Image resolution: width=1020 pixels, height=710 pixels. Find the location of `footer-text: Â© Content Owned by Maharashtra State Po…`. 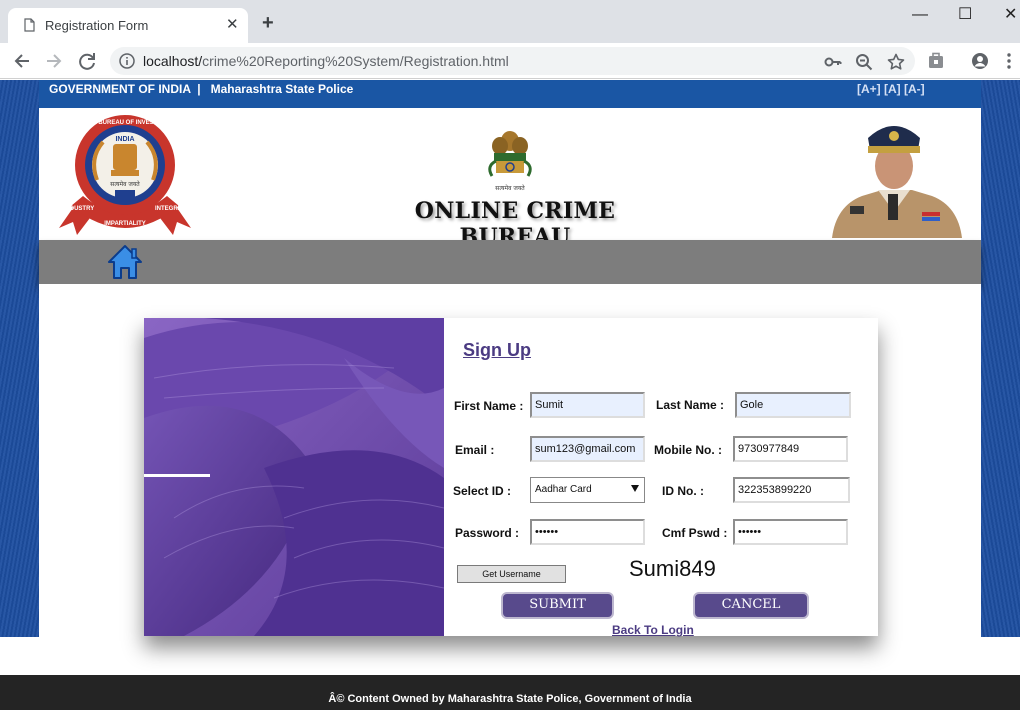

footer-text: Â© Content Owned by Maharashtra State Po… is located at coordinates (510, 699).